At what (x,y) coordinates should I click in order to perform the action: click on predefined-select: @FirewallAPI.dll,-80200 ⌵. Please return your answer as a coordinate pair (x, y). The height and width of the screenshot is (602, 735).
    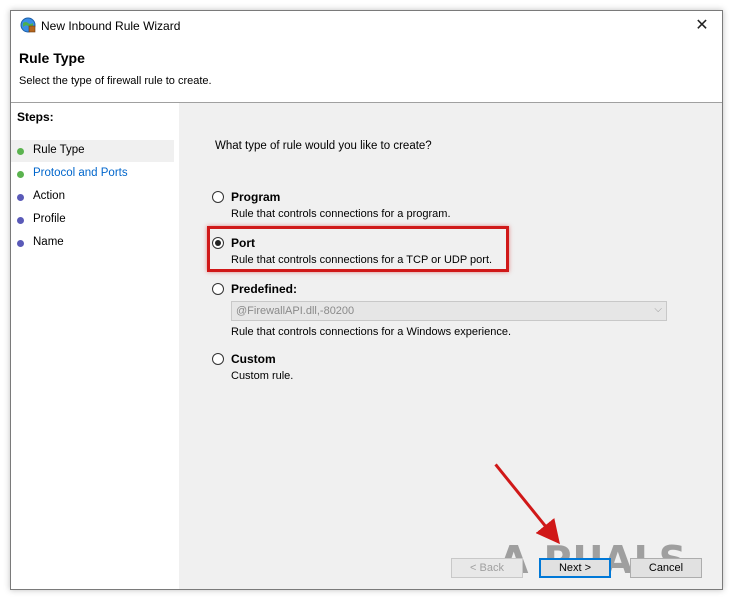
    Looking at the image, I should click on (449, 311).